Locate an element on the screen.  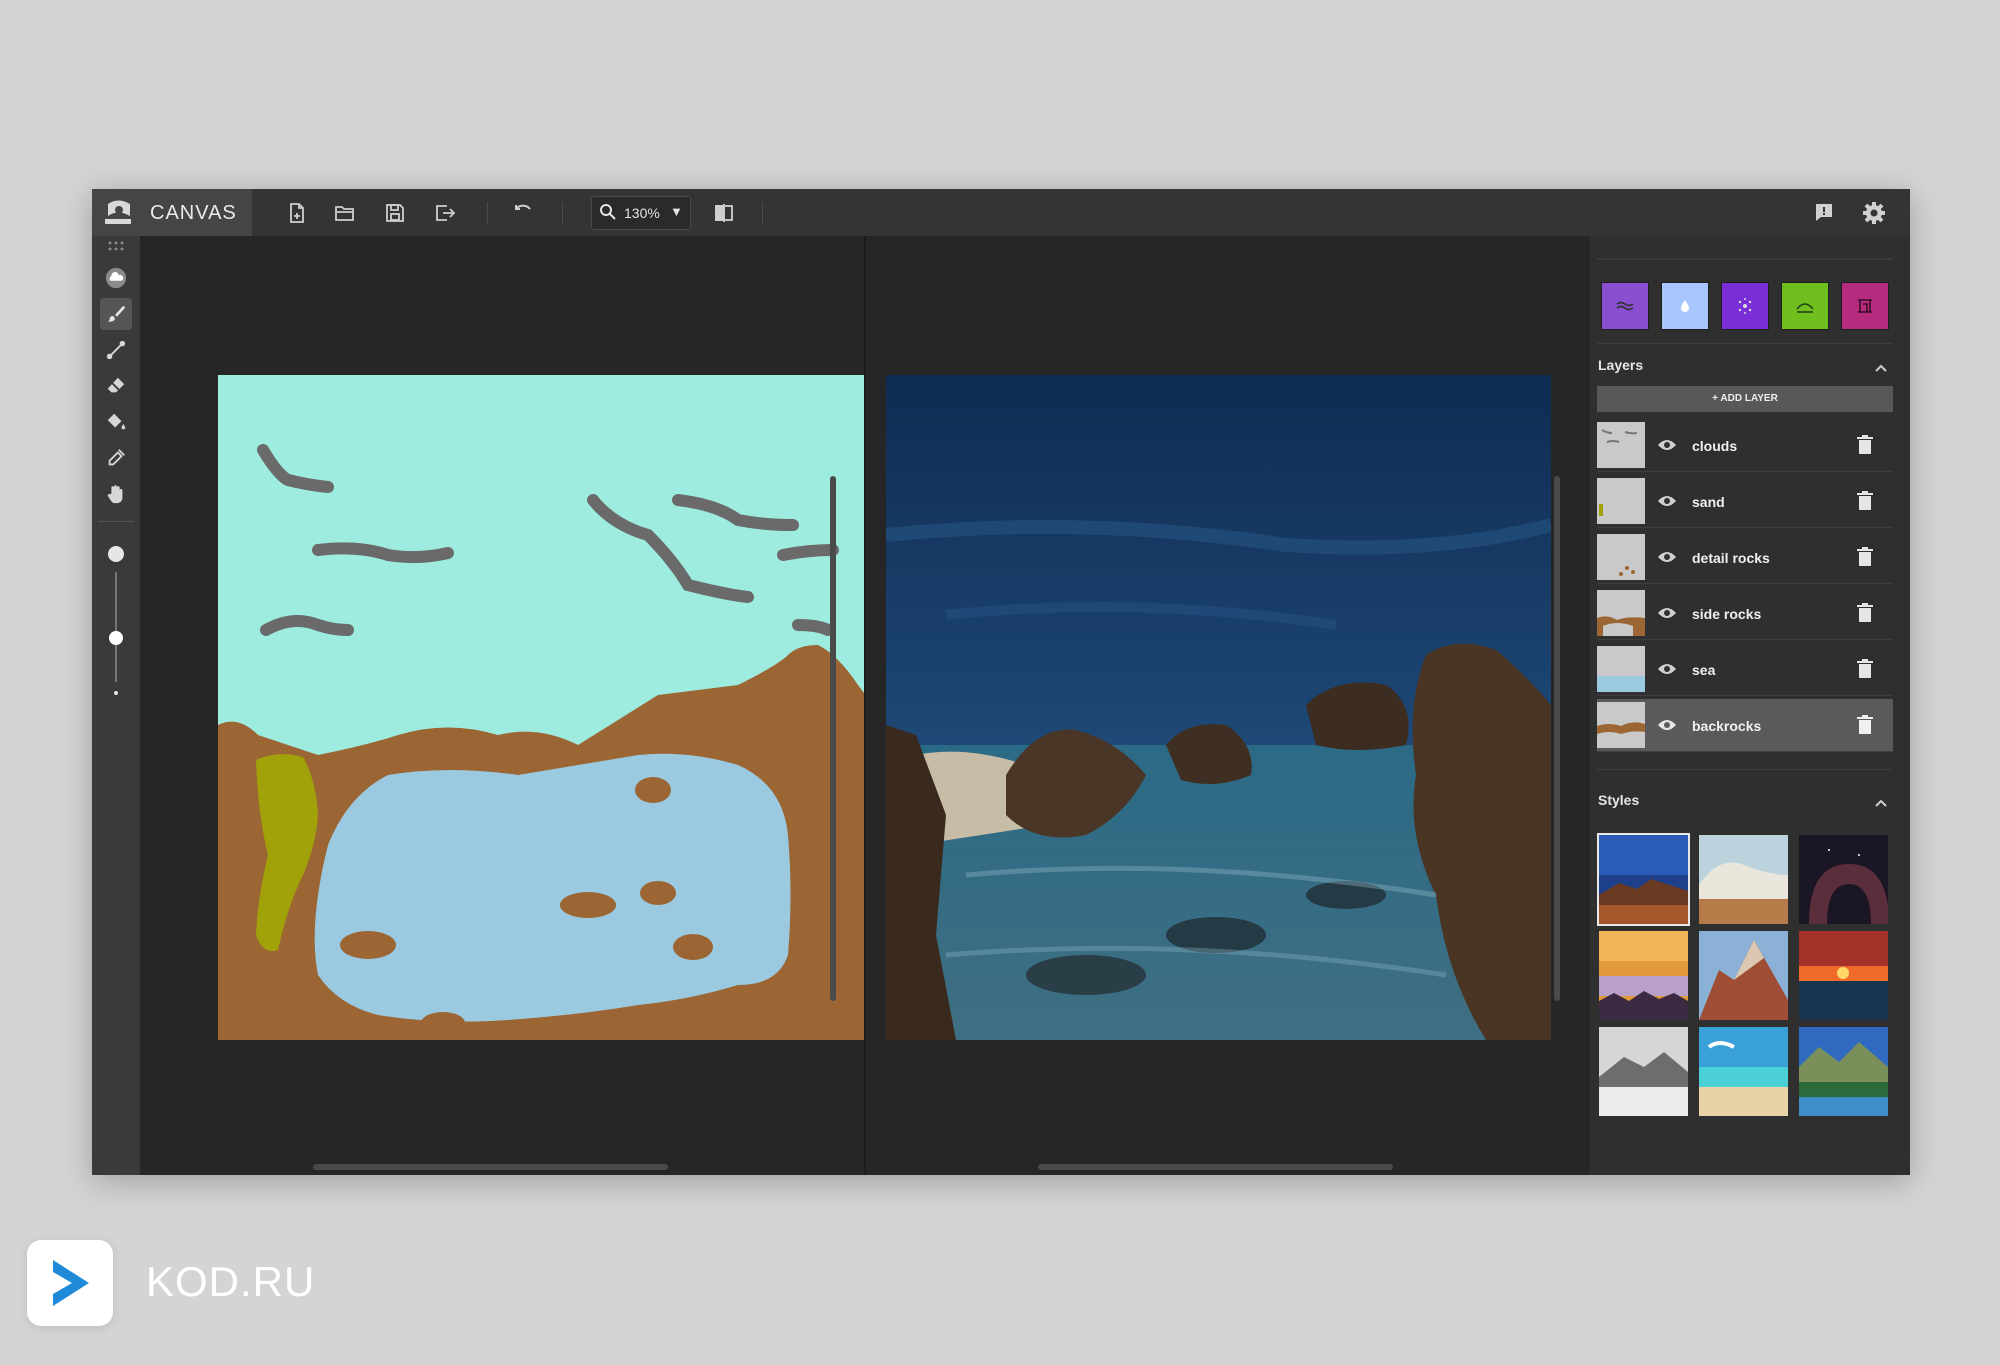
brush-icon is located at coordinates (116, 314).